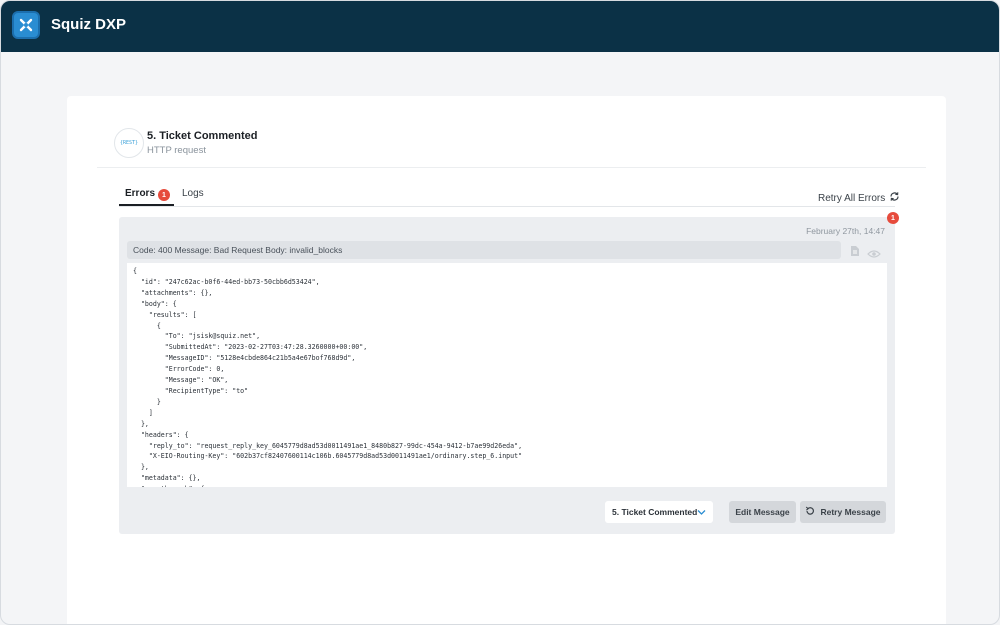 This screenshot has width=1000, height=625. Describe the element at coordinates (894, 198) in the screenshot. I see `refresh-icon` at that location.